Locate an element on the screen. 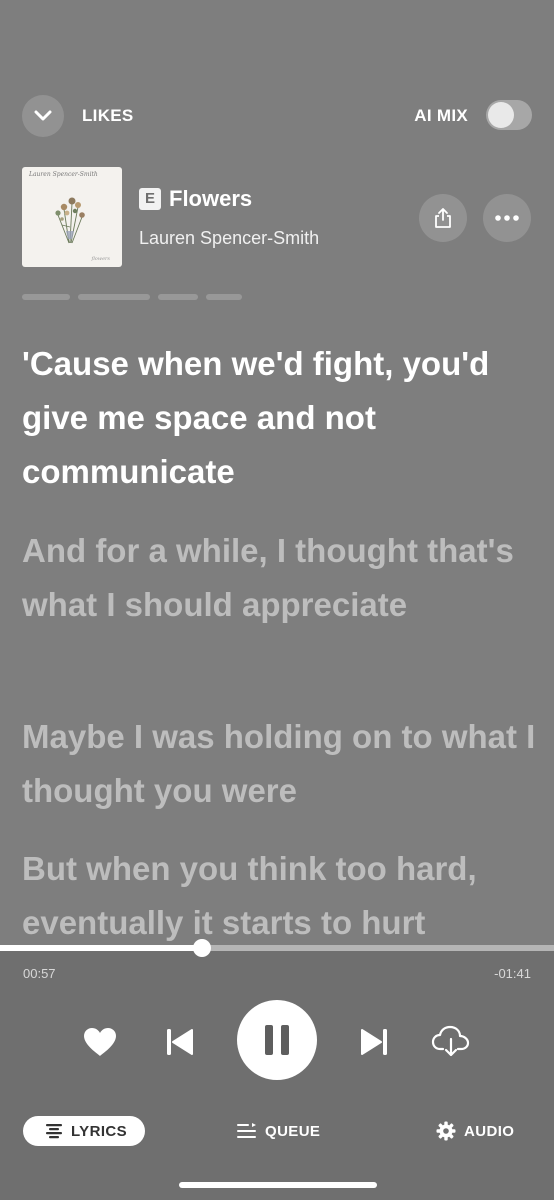  tab-lyrics: LYRICS is located at coordinates (84, 1131).